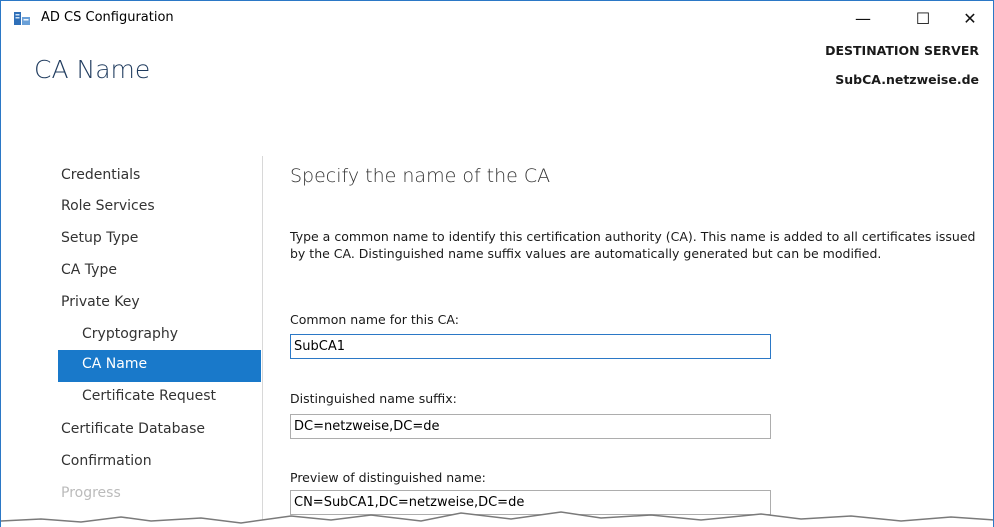  Describe the element at coordinates (497, 519) in the screenshot. I see `torn-edge-decoration` at that location.